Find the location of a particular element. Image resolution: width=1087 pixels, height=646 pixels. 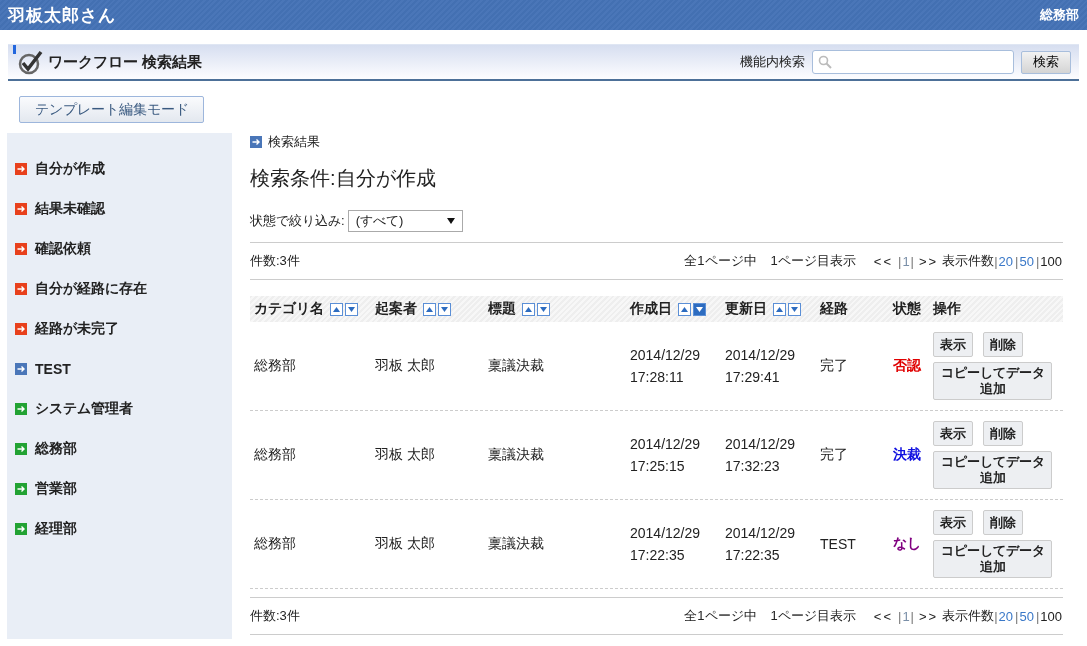

column-header: 作成日 is located at coordinates (651, 309).